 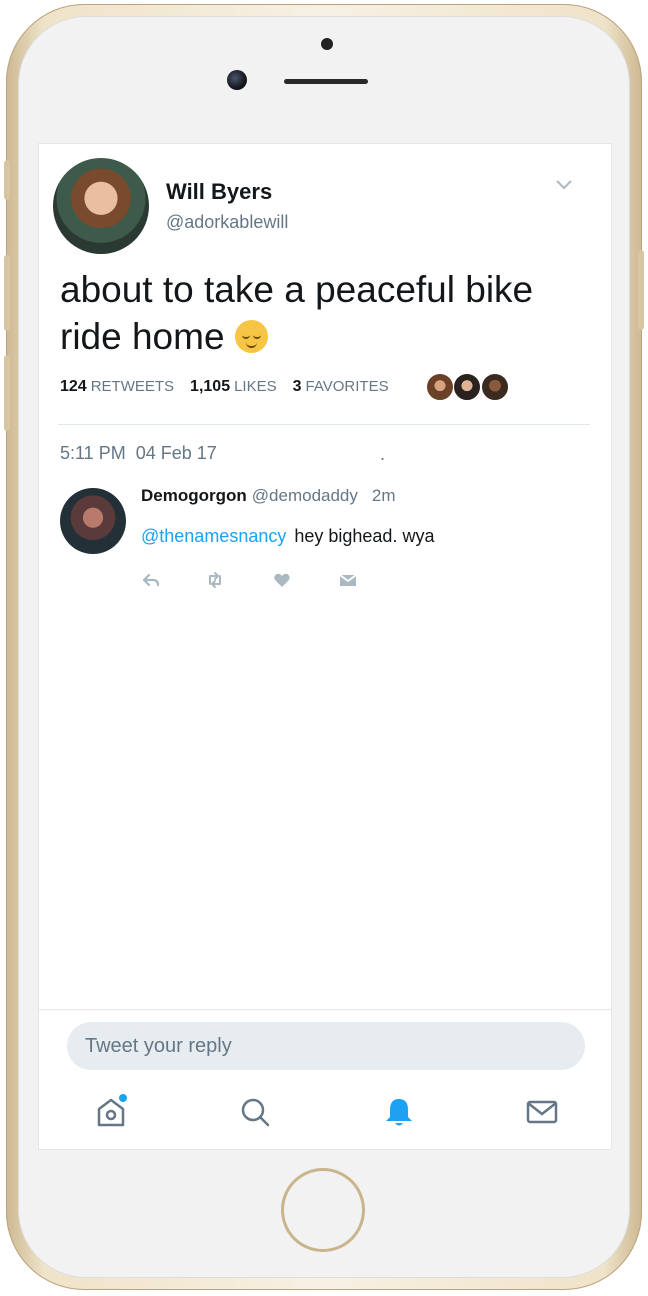 I want to click on heart-icon, so click(x=282, y=580).